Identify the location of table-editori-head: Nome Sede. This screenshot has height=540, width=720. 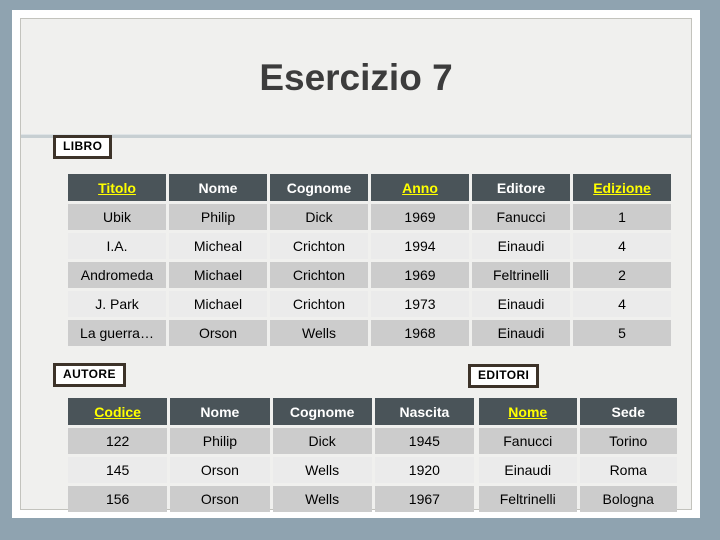
(578, 411).